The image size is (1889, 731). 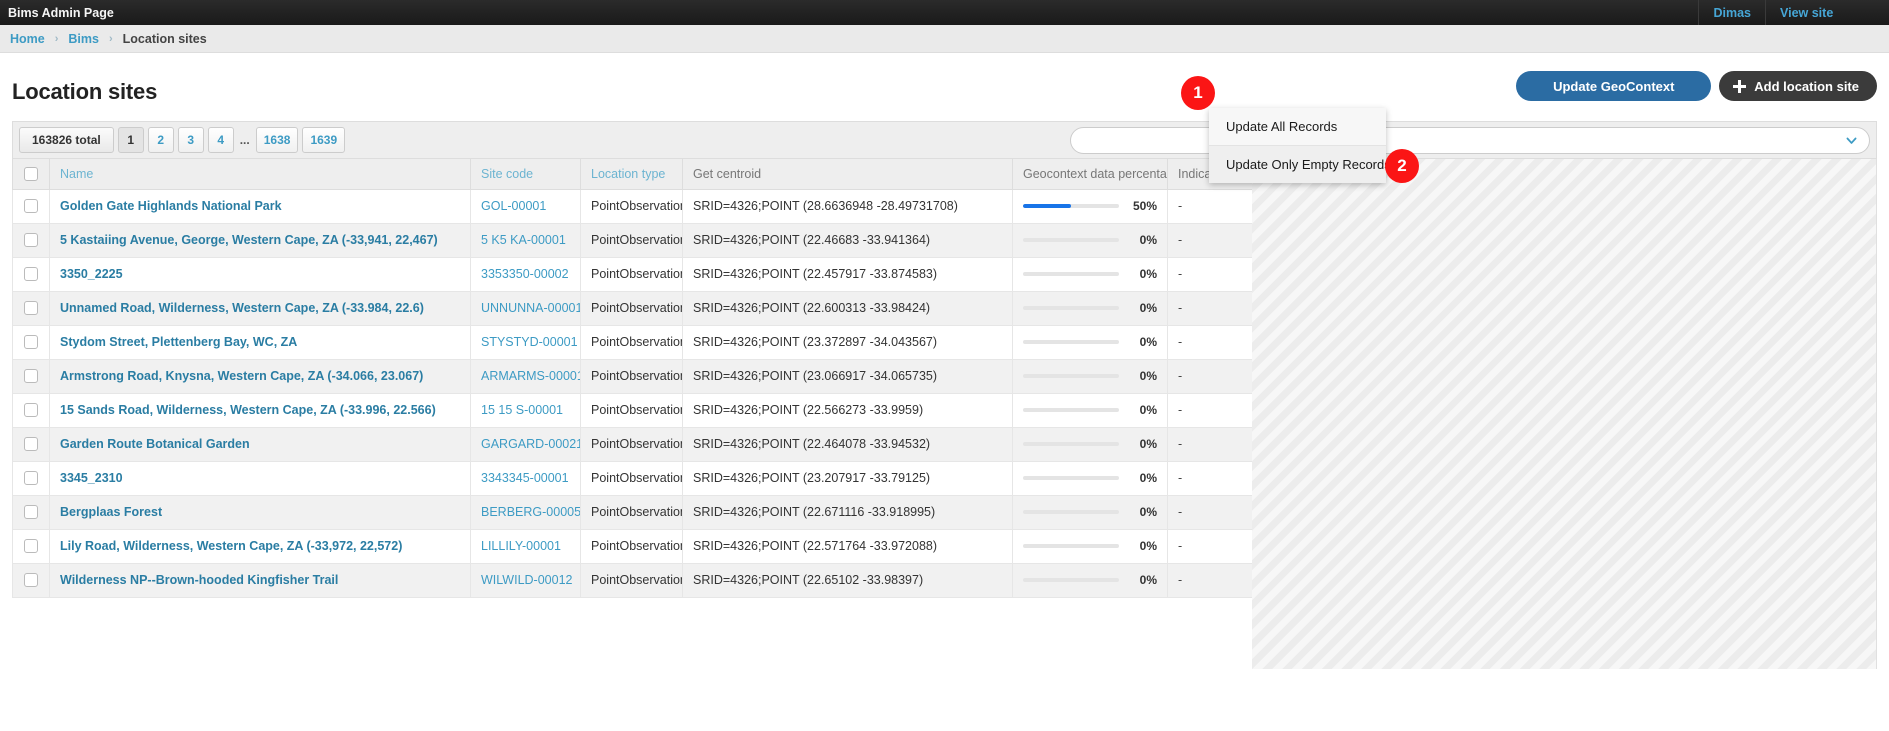 I want to click on site-name-link: Golden Gate Highlands National Park, so click(x=171, y=206).